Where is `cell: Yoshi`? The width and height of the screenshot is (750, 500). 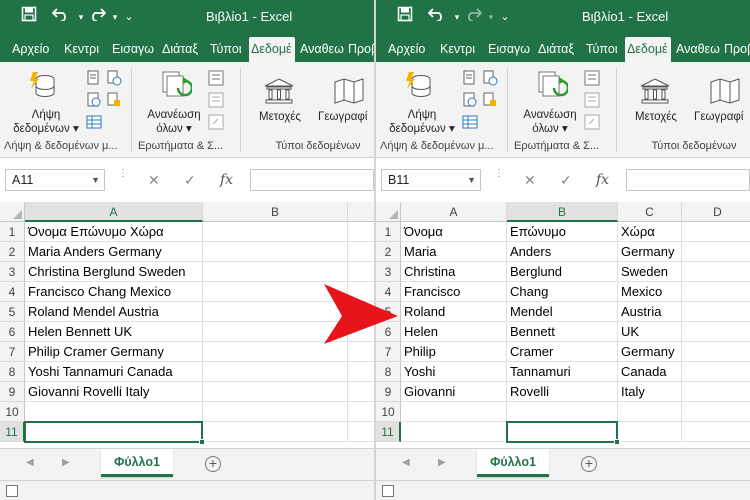 cell: Yoshi is located at coordinates (454, 372).